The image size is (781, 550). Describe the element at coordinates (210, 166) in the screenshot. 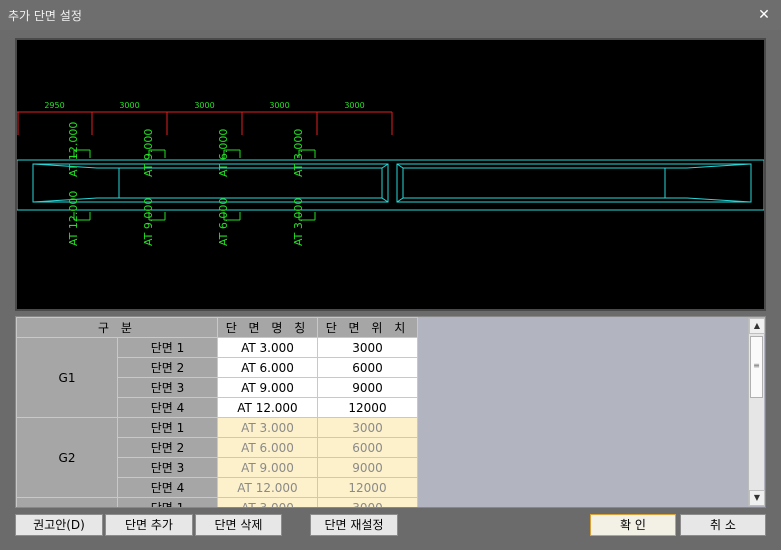

I see `girder-1-taper-top` at that location.